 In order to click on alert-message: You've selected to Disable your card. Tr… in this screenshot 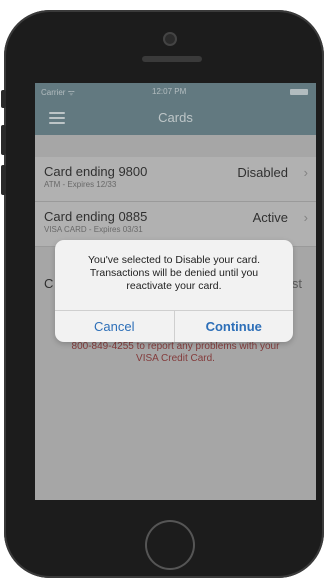, I will do `click(174, 274)`.